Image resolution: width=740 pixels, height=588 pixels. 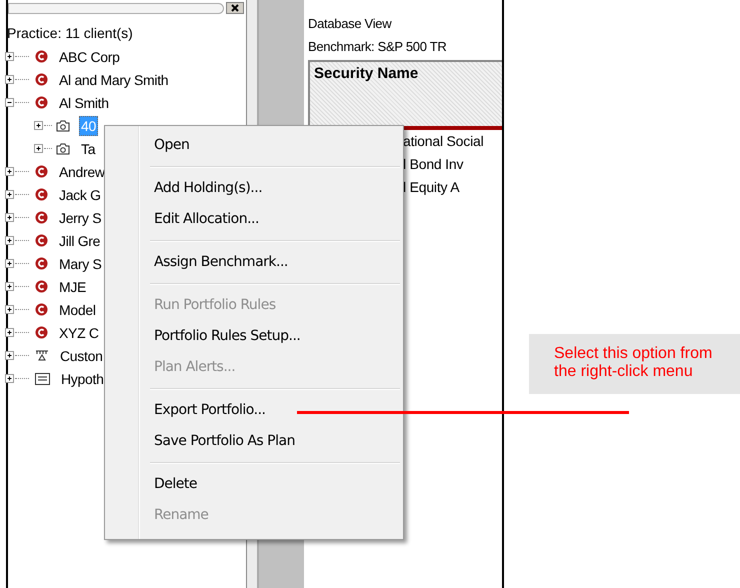 I want to click on tree-item: Al and Mary Smith, so click(x=113, y=80).